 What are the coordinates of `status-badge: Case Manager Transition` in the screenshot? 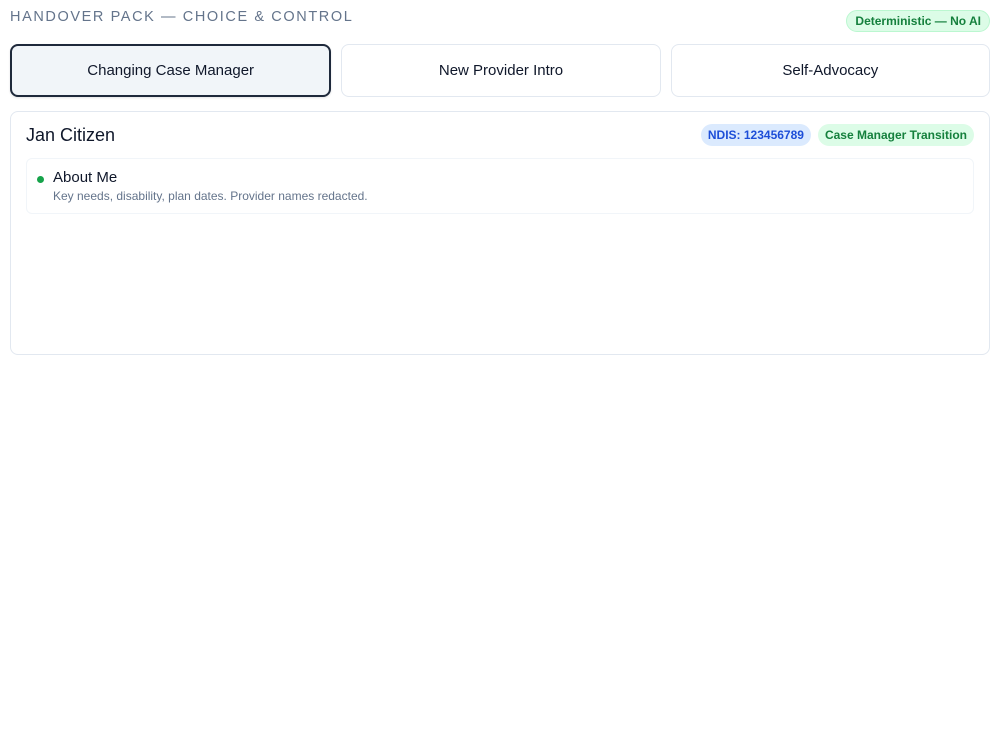 It's located at (895, 135).